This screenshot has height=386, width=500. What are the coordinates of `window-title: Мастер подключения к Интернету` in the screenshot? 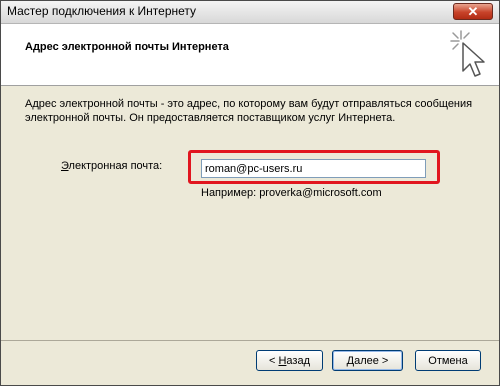 It's located at (102, 11).